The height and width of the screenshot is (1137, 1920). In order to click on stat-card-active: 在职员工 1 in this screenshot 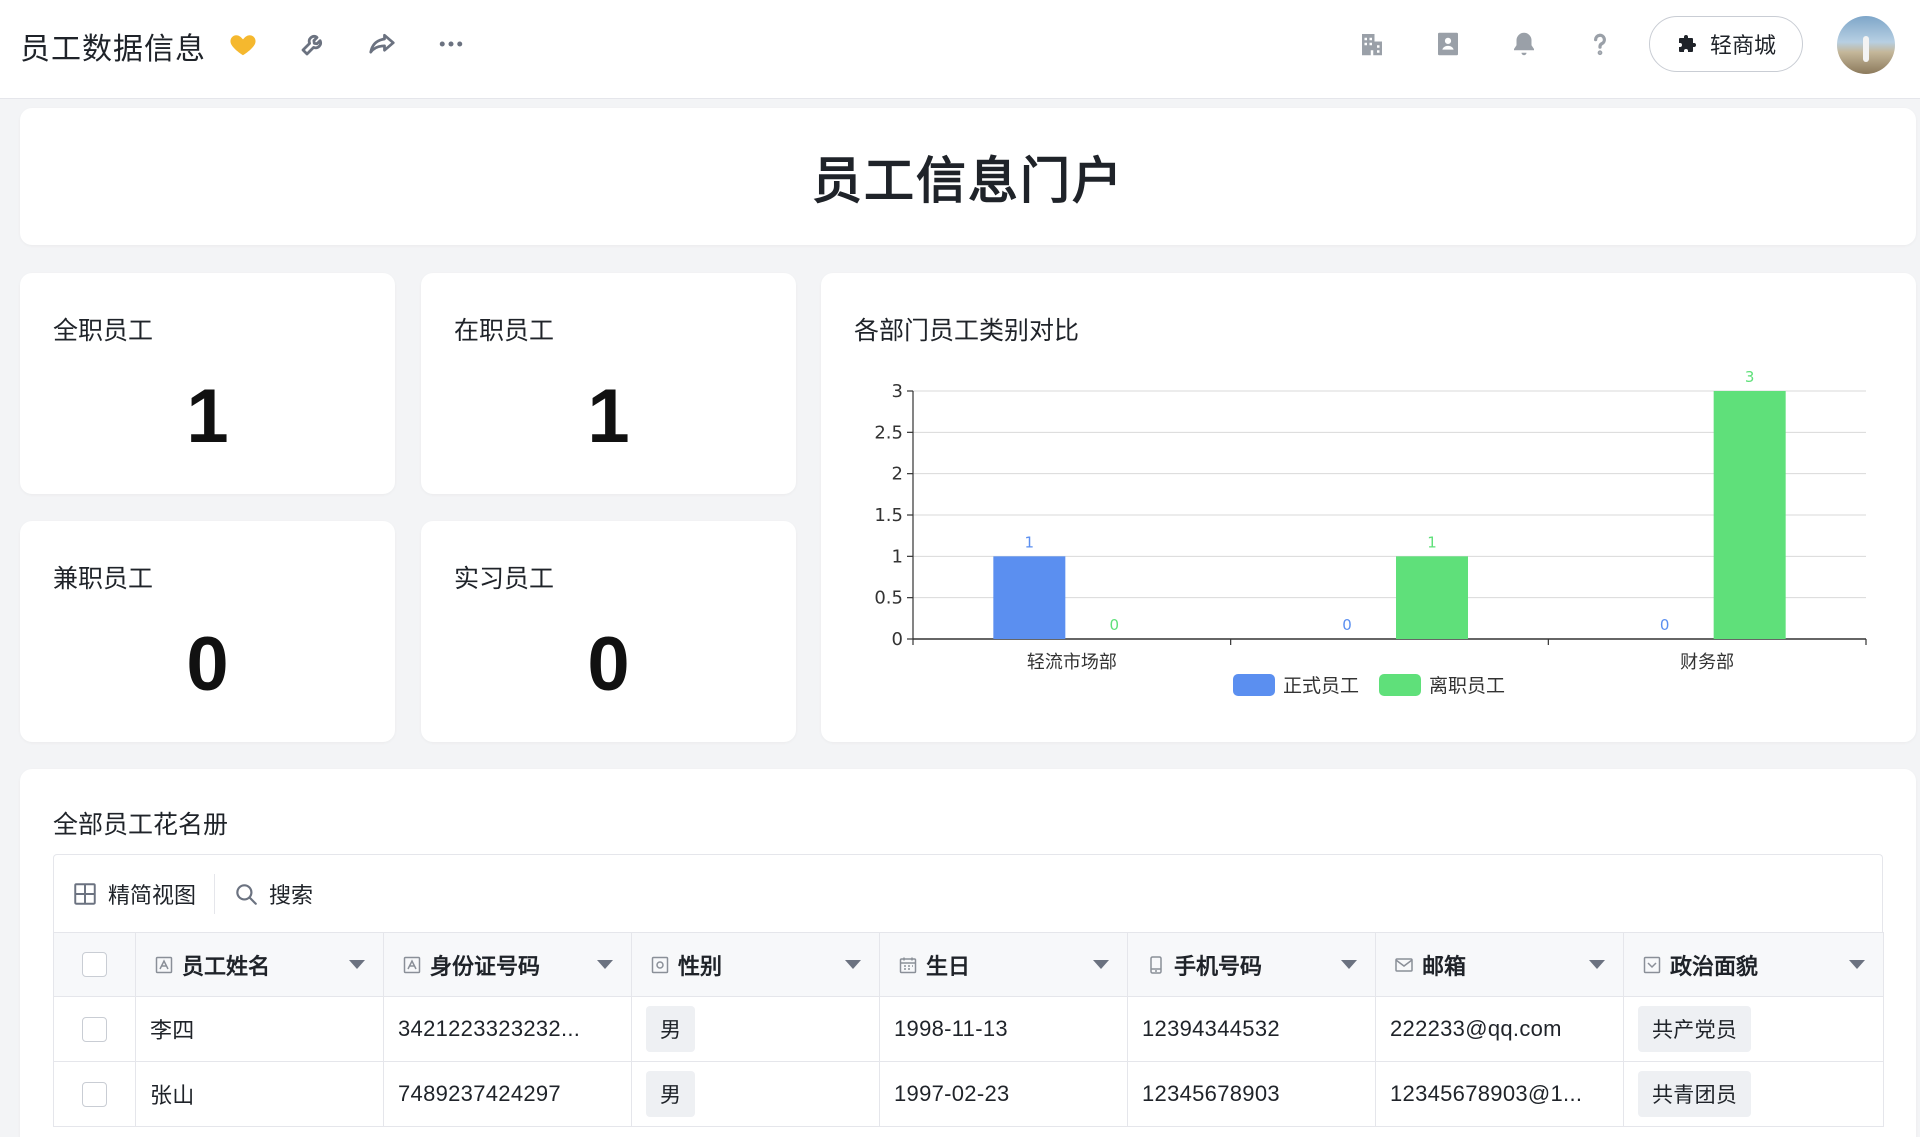, I will do `click(608, 383)`.